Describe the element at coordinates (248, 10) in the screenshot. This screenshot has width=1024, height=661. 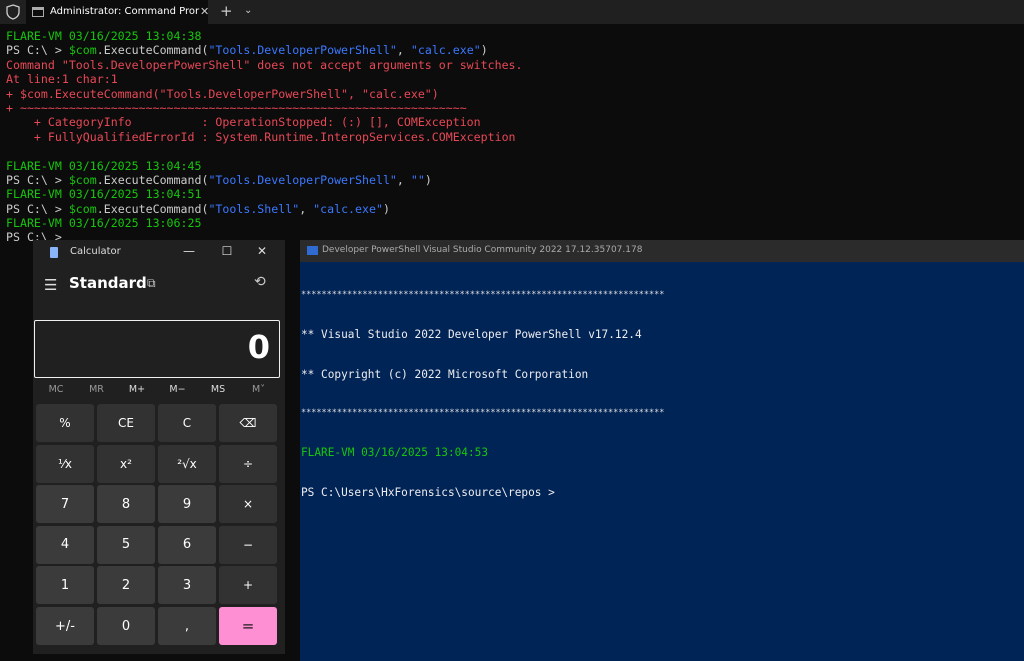
I see `tab-dropdown-button: ⌄` at that location.